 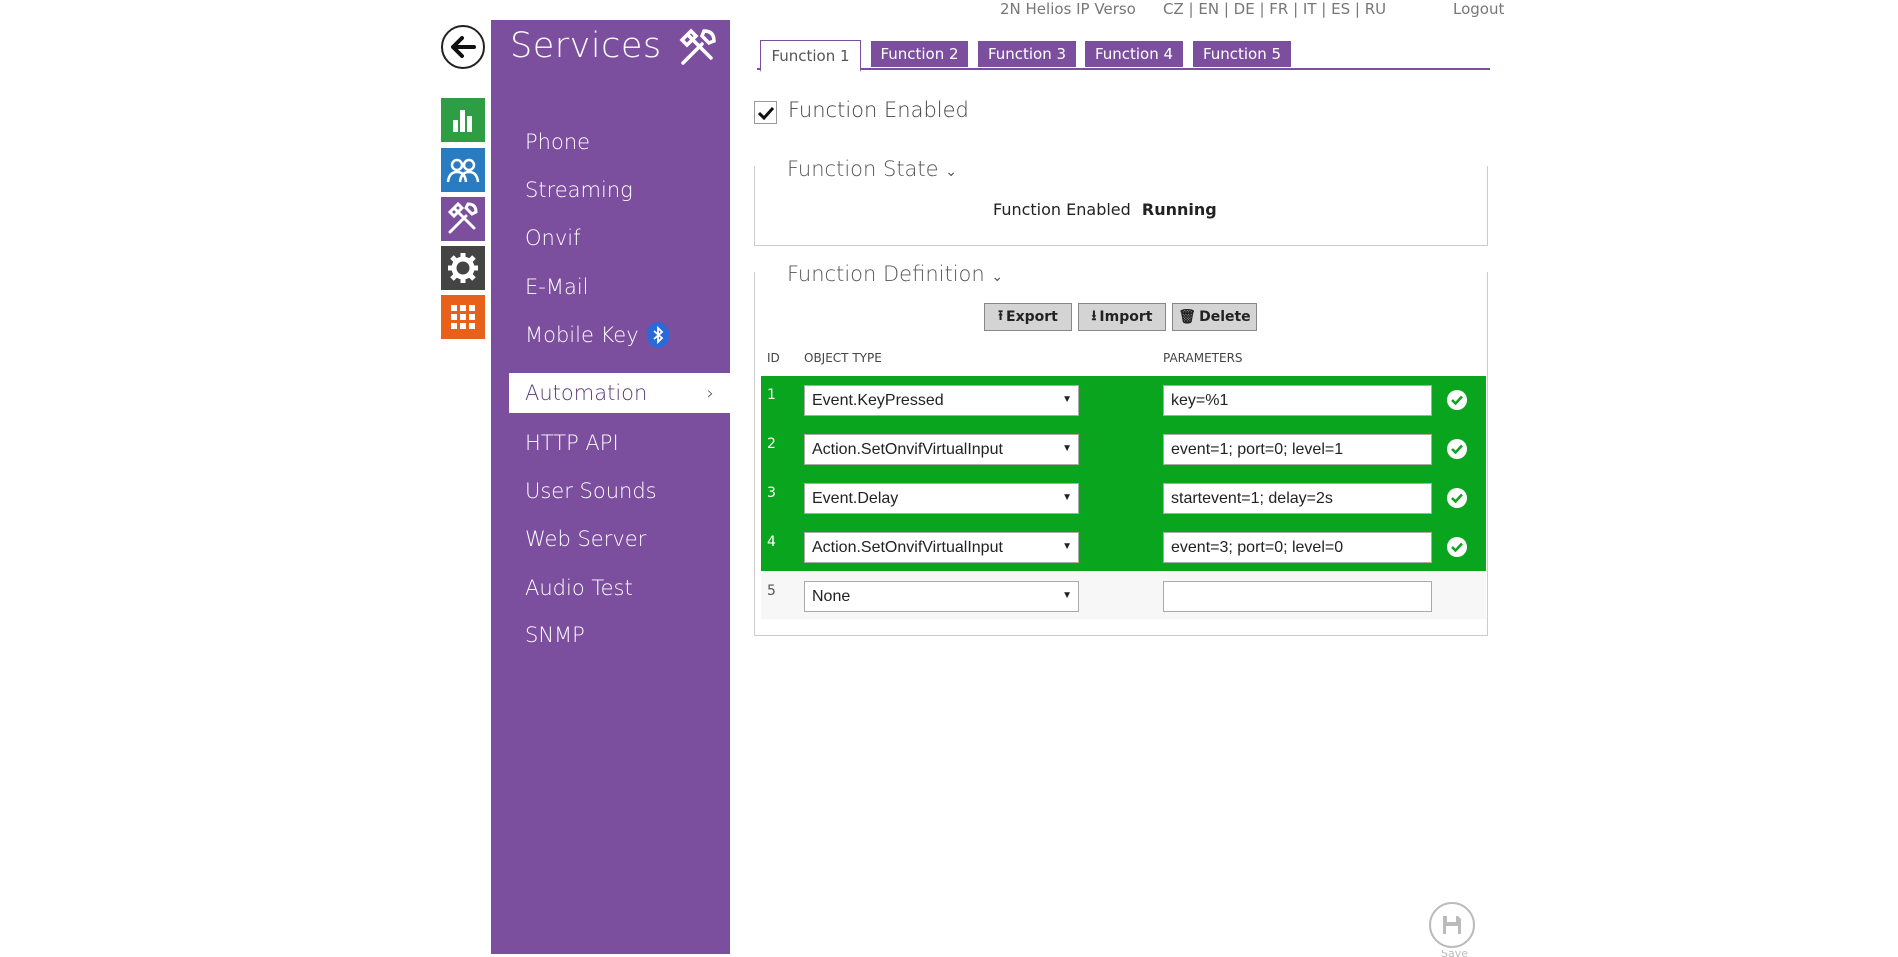 I want to click on tab-function-5: Function 5, so click(x=1242, y=54).